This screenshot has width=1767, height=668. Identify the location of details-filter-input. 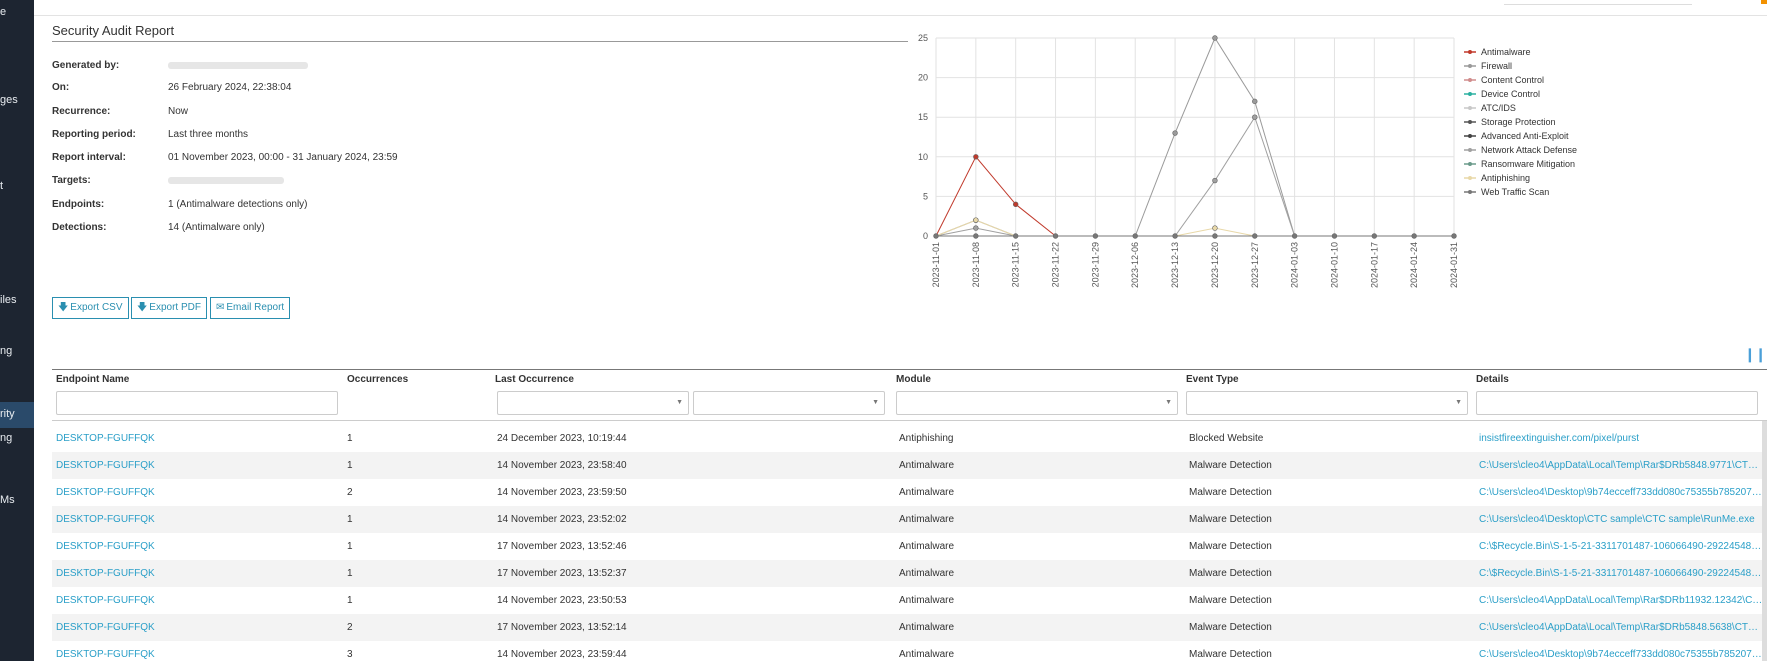
(1617, 403).